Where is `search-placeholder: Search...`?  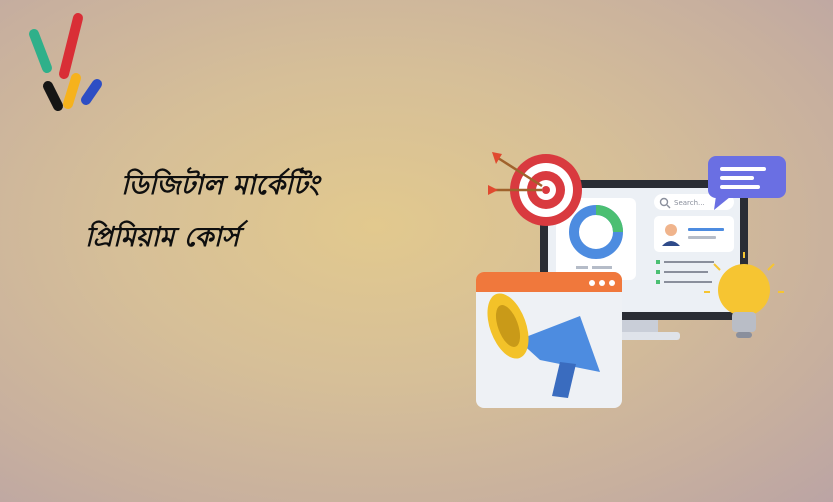 search-placeholder: Search... is located at coordinates (689, 203).